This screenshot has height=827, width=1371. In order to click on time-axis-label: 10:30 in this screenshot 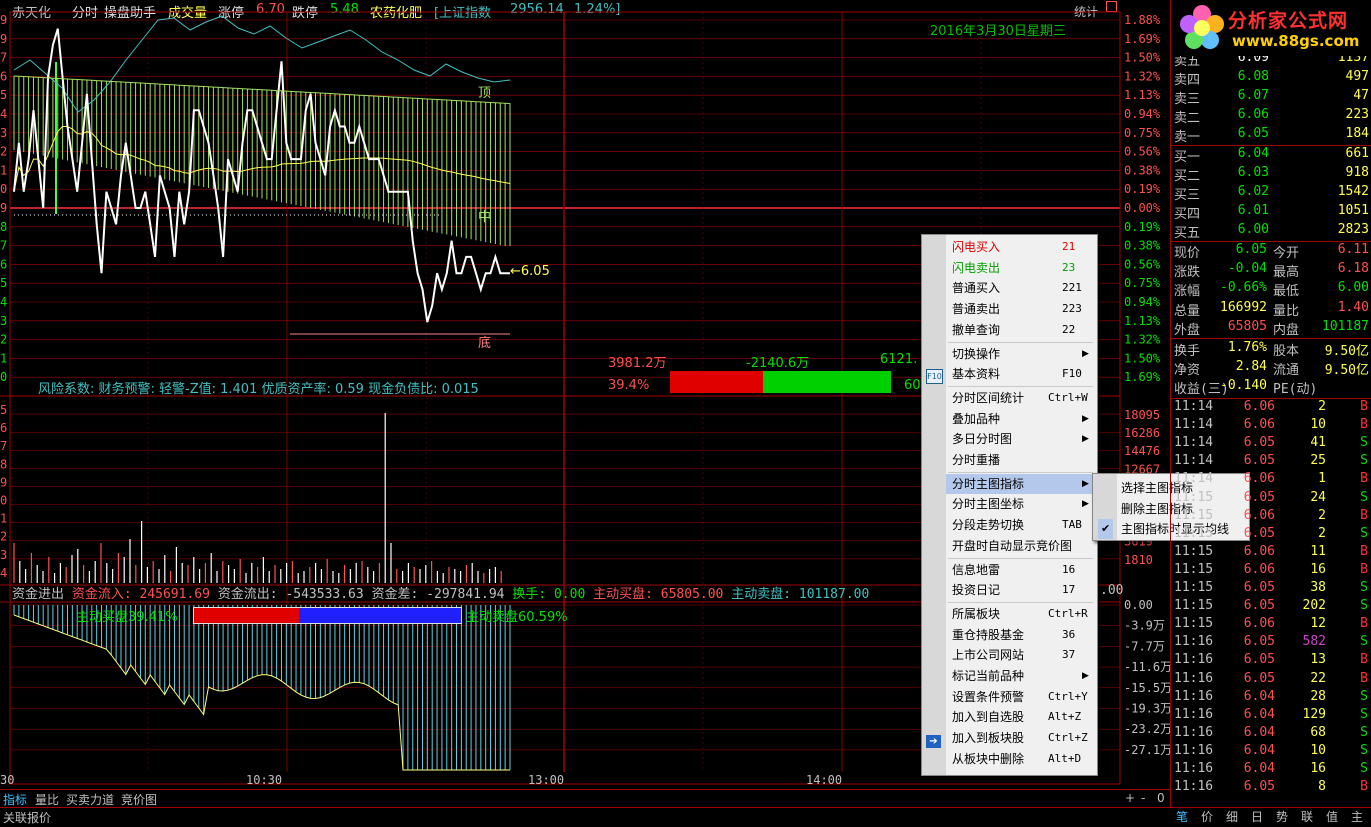, I will do `click(264, 780)`.